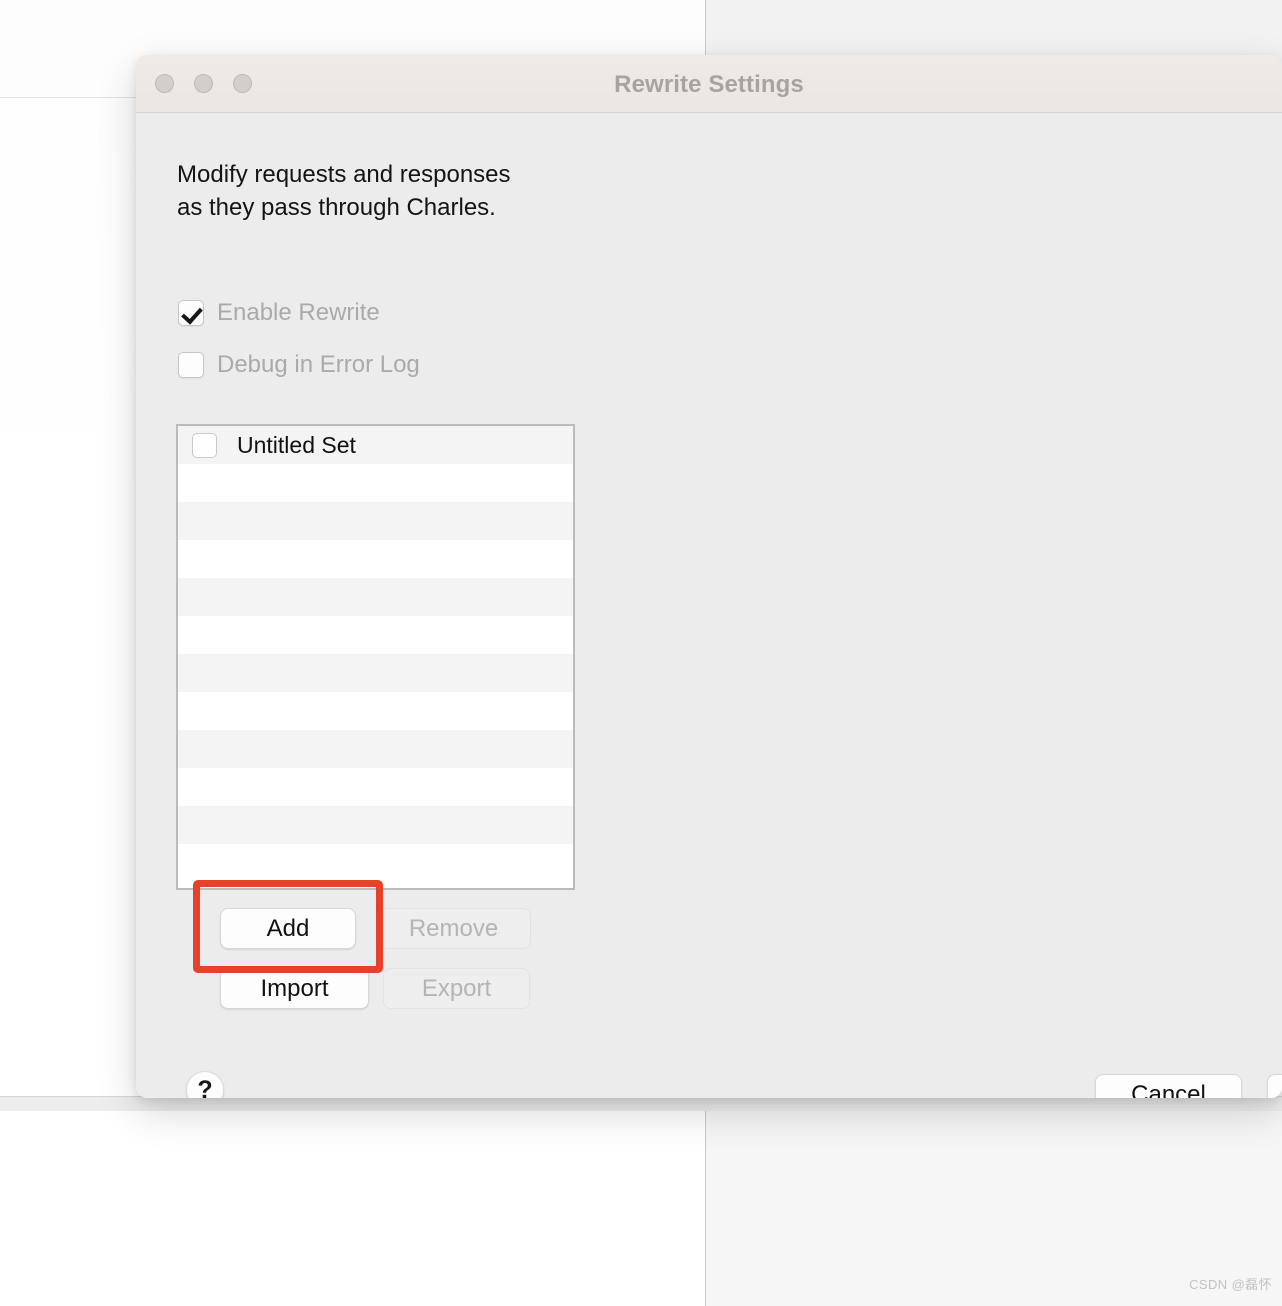  I want to click on enable-rewrite-checkbox-row: Enable Rewrite, so click(279, 313).